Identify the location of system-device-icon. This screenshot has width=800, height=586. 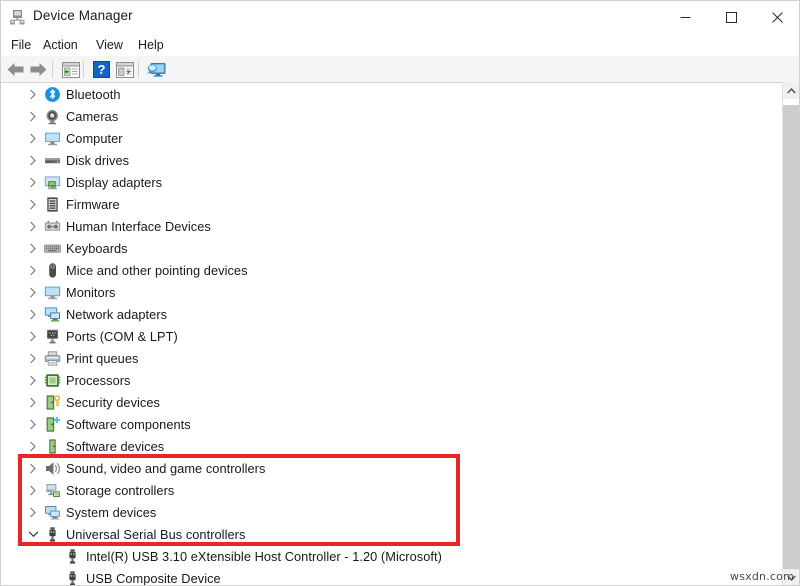
(52, 512).